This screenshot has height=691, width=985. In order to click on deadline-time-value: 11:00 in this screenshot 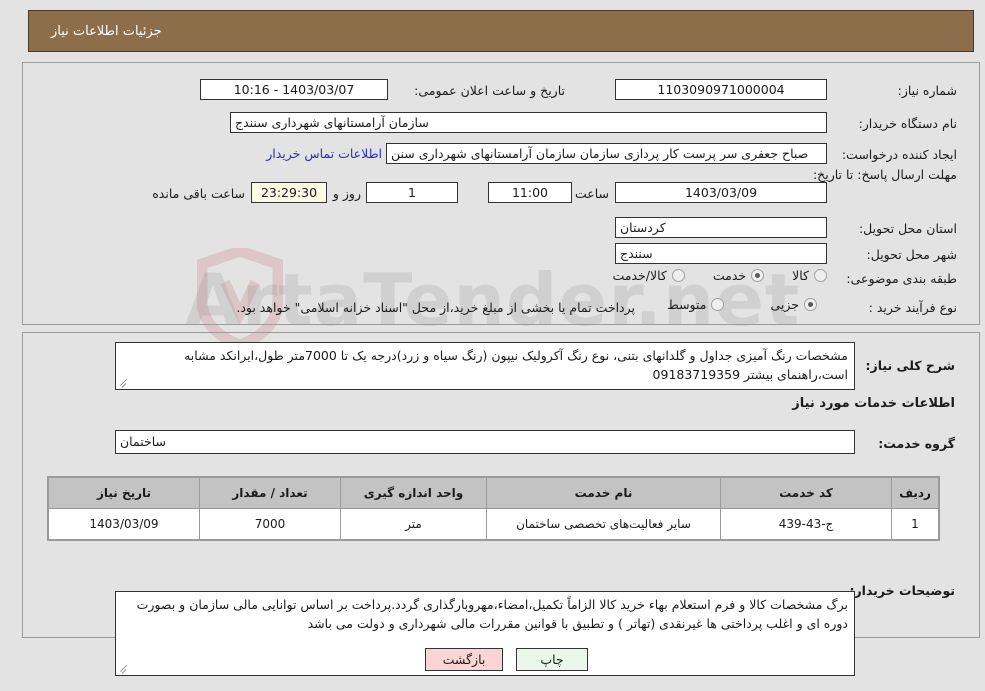, I will do `click(530, 192)`.